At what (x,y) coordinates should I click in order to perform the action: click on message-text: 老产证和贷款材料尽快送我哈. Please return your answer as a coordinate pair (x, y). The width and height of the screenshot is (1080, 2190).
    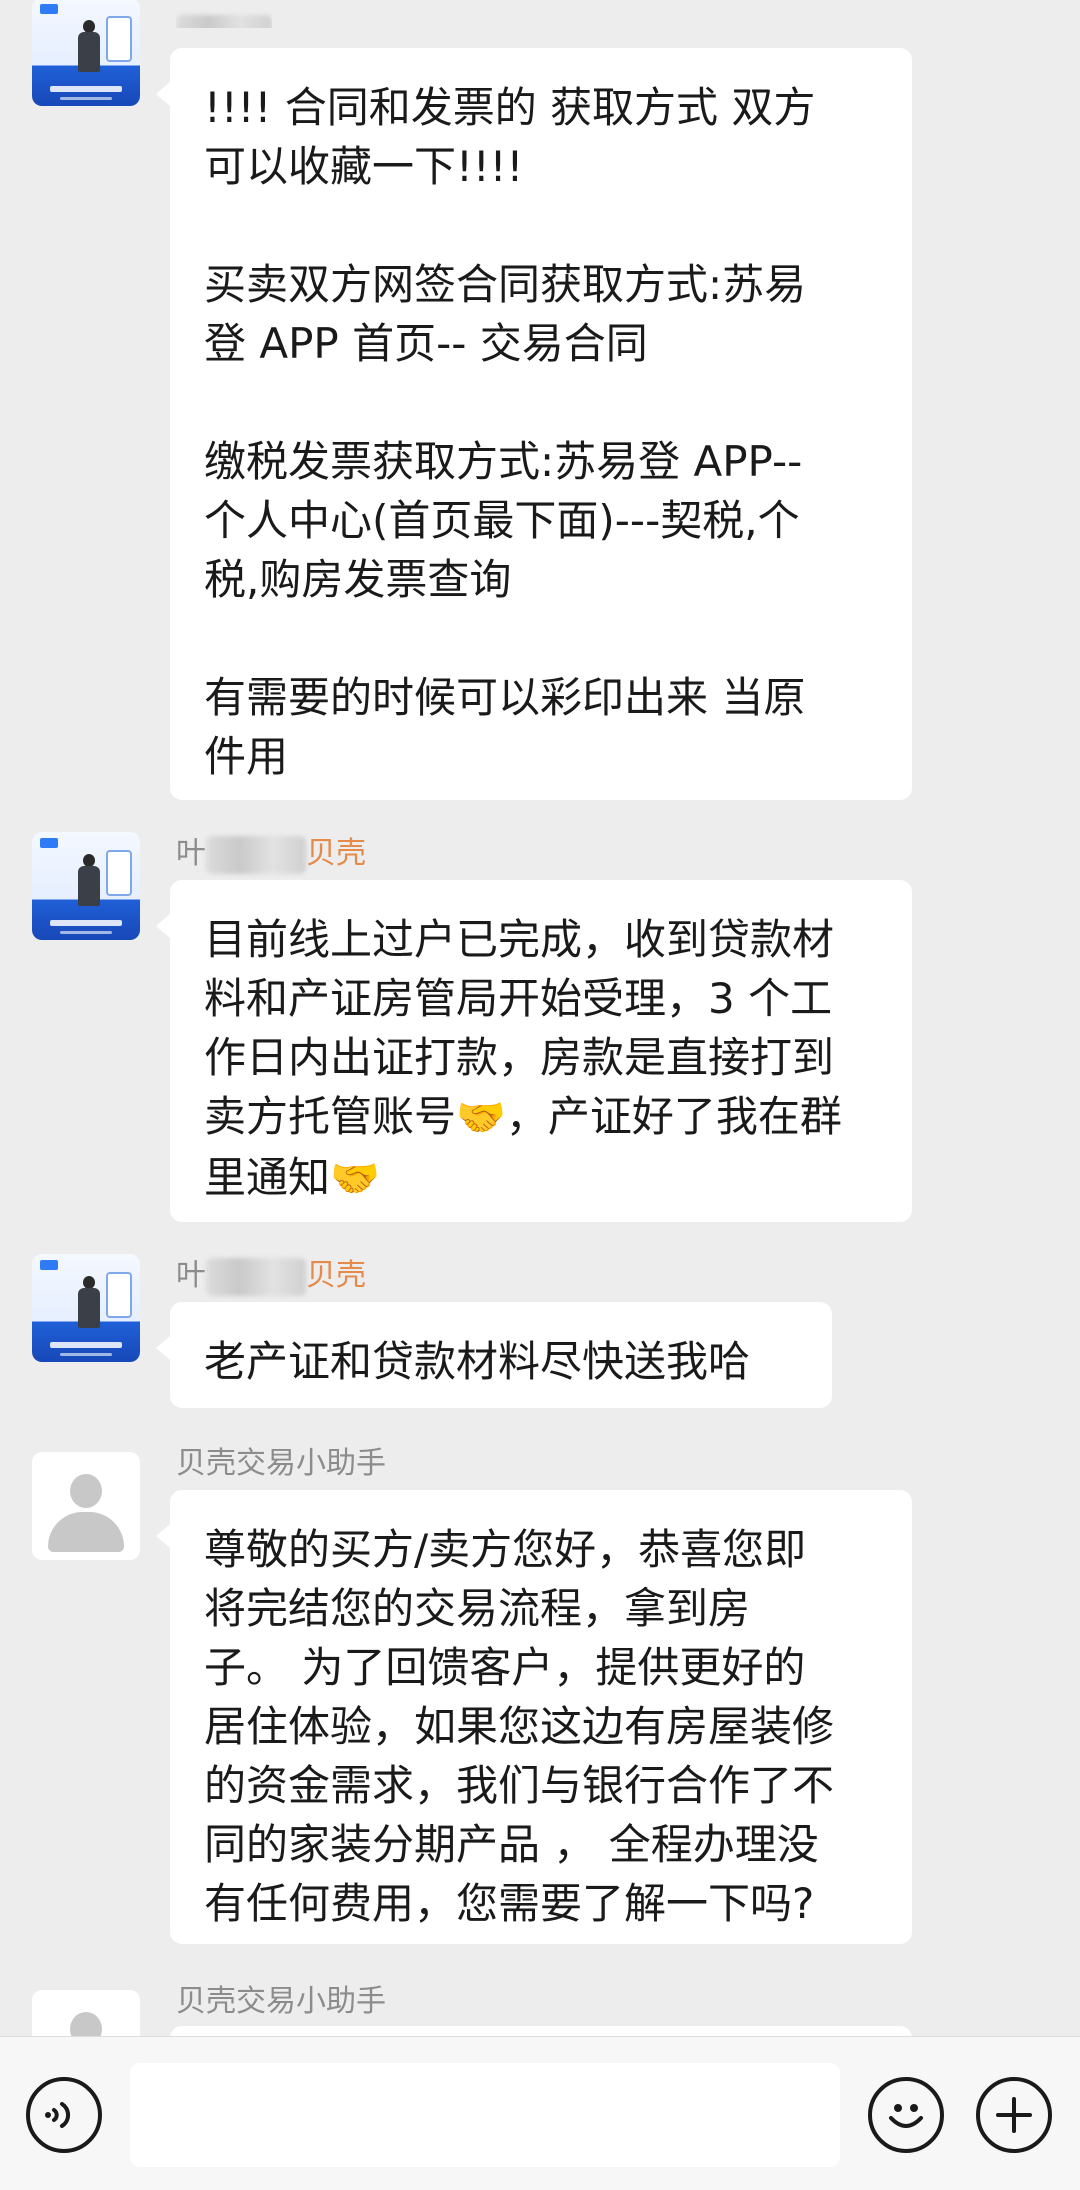
    Looking at the image, I should click on (477, 1361).